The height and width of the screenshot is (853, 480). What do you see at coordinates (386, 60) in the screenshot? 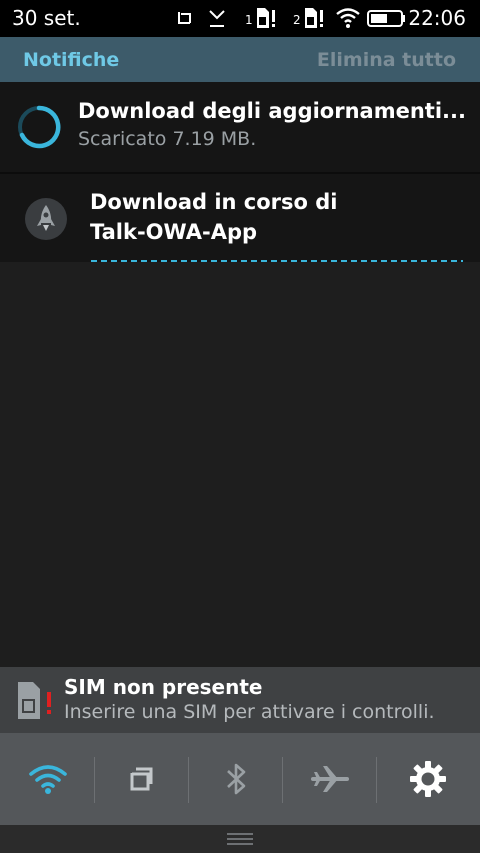
I see `clear-all-button: Elimina tutto` at bounding box center [386, 60].